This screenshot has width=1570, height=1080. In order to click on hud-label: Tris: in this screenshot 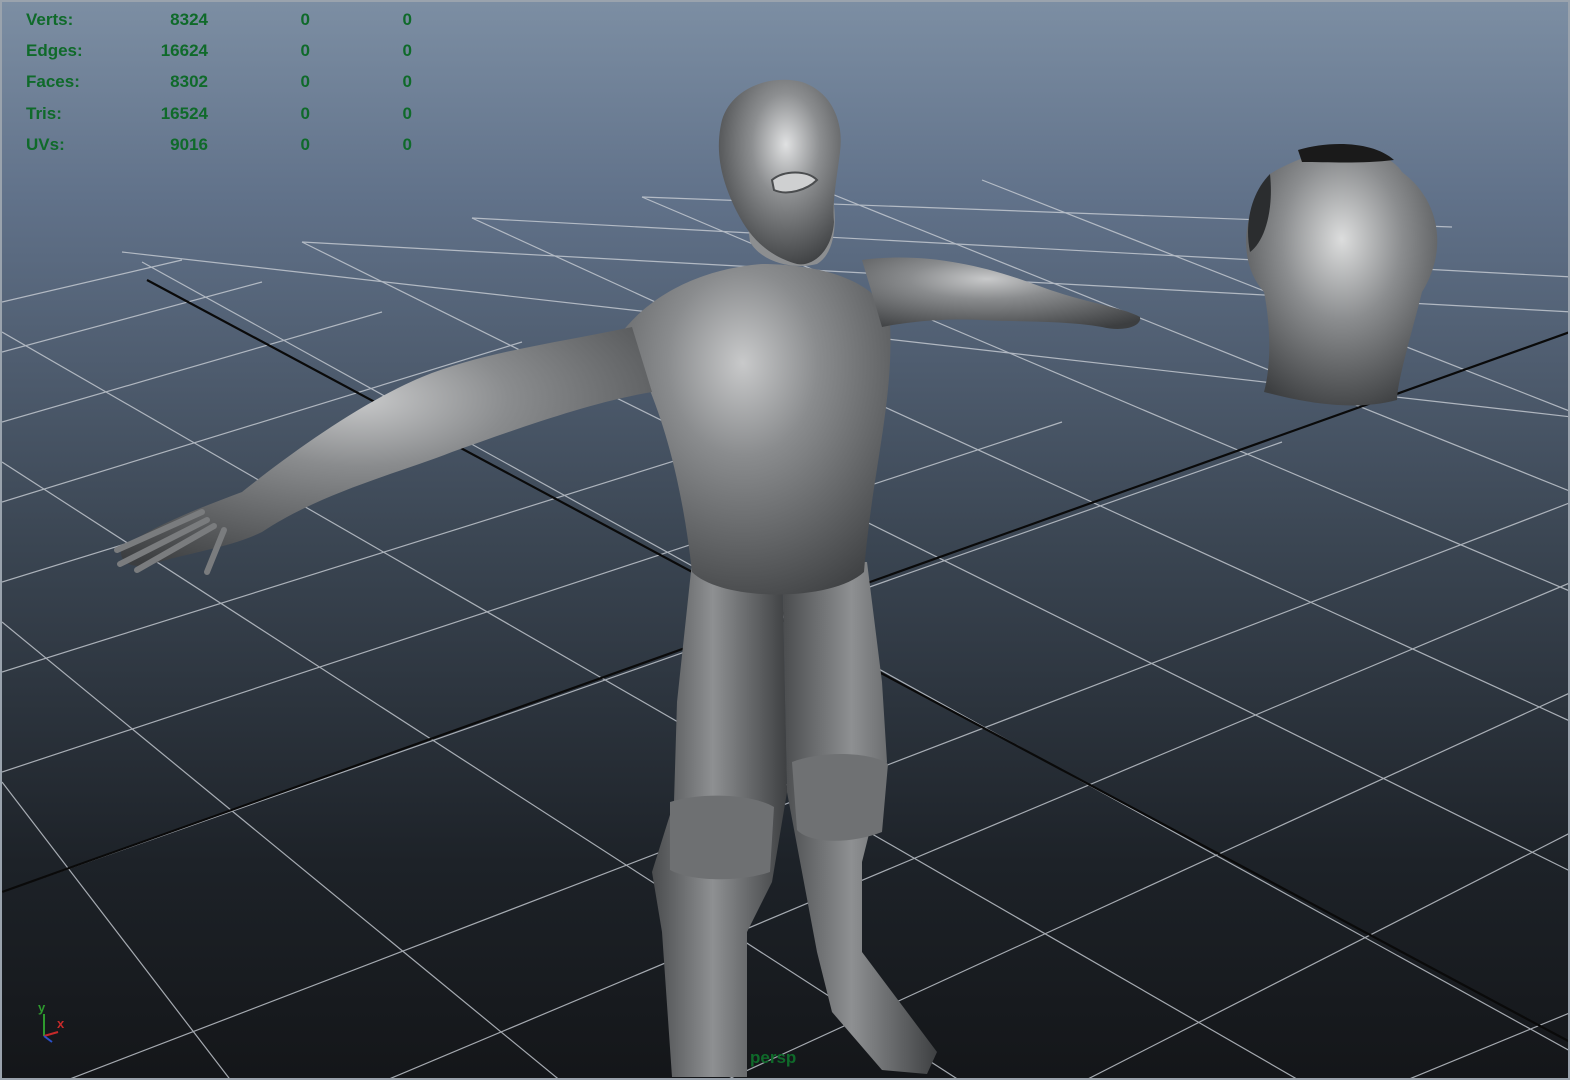, I will do `click(44, 113)`.